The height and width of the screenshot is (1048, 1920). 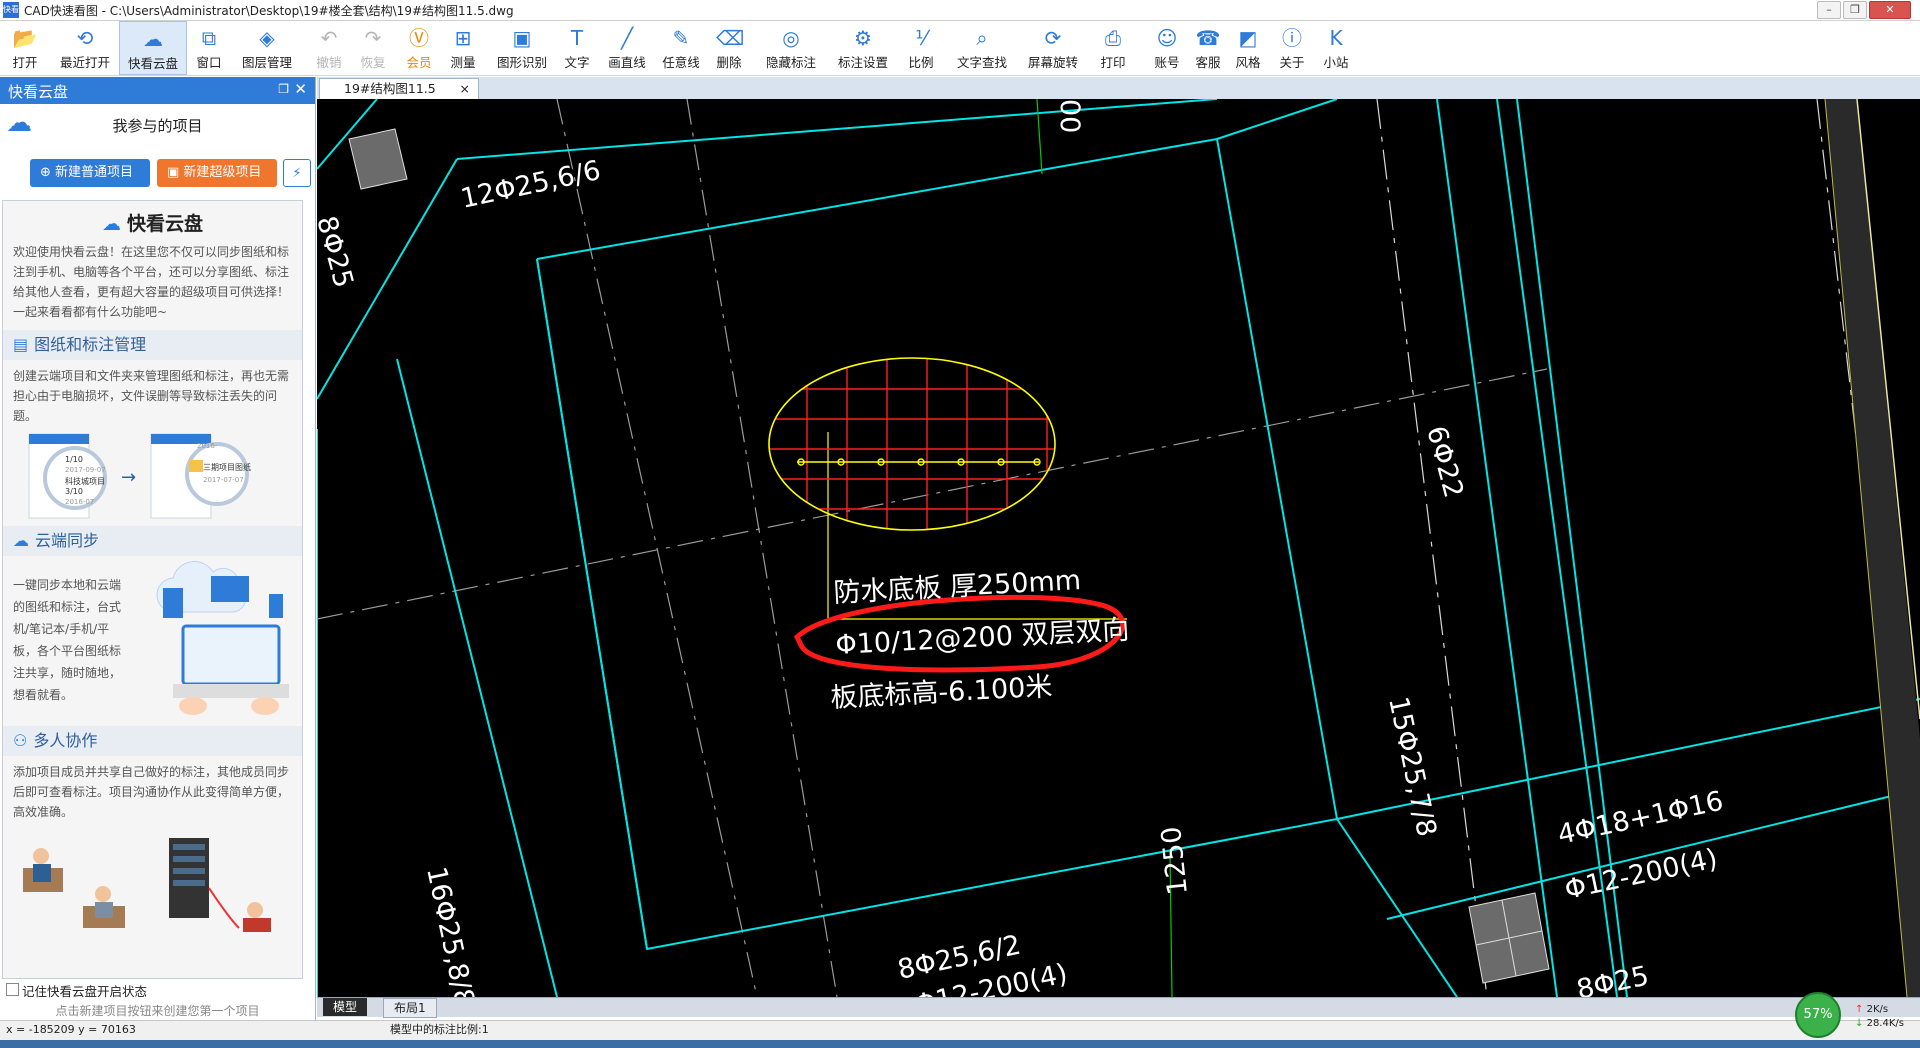 What do you see at coordinates (921, 48) in the screenshot?
I see `toolbar-button-16: ⅟ 比例` at bounding box center [921, 48].